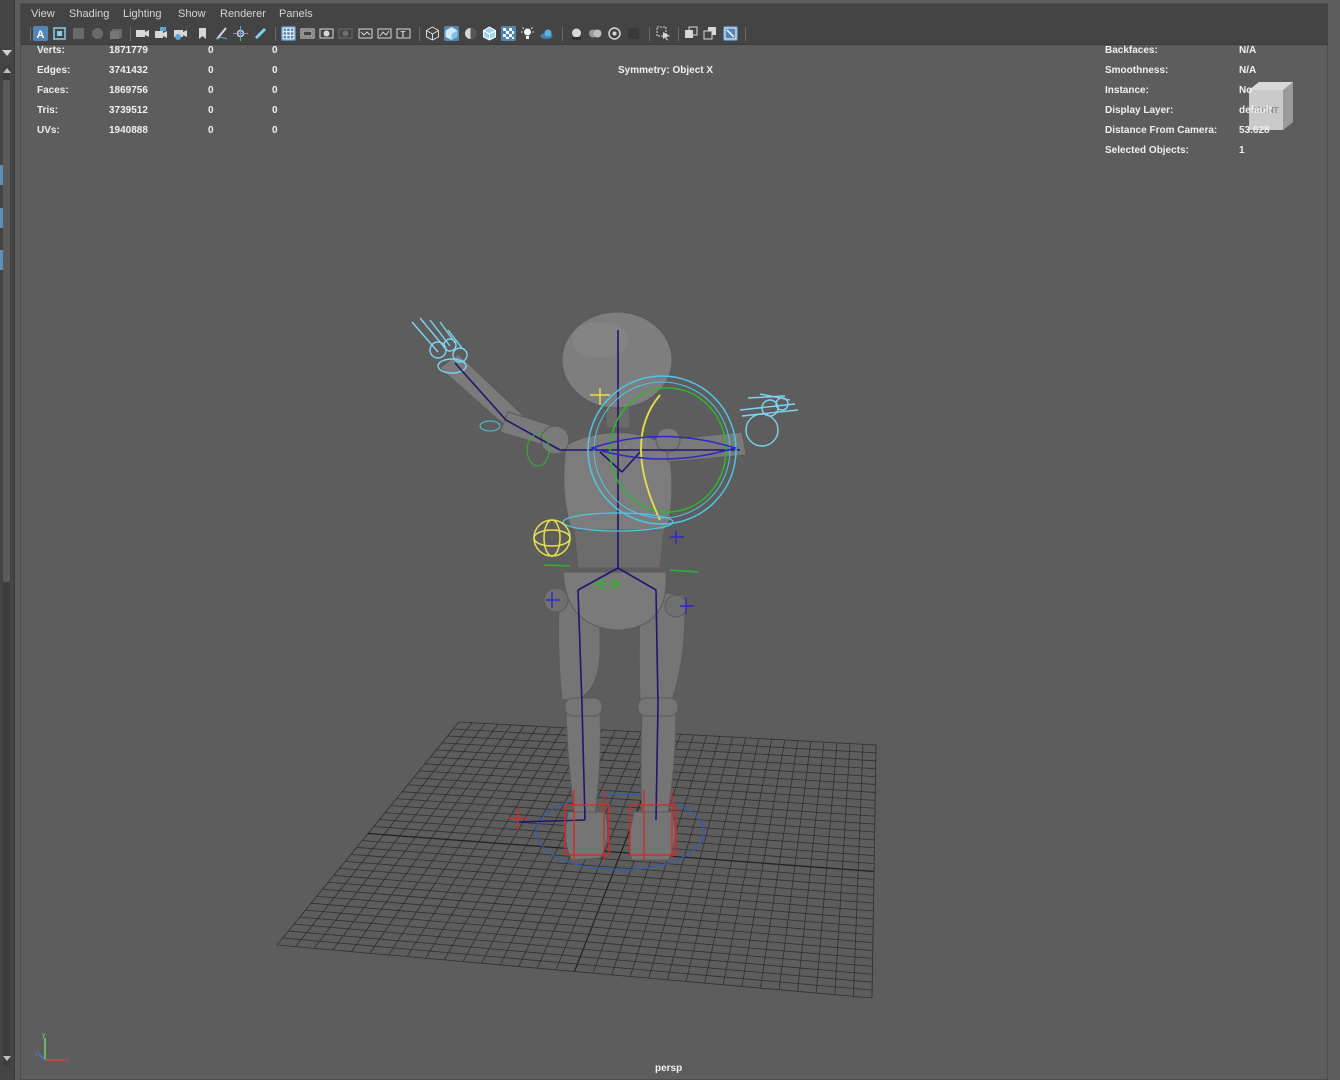 This screenshot has height=1080, width=1340. I want to click on axis-gizmo-icon: y x z, so click(52, 1048).